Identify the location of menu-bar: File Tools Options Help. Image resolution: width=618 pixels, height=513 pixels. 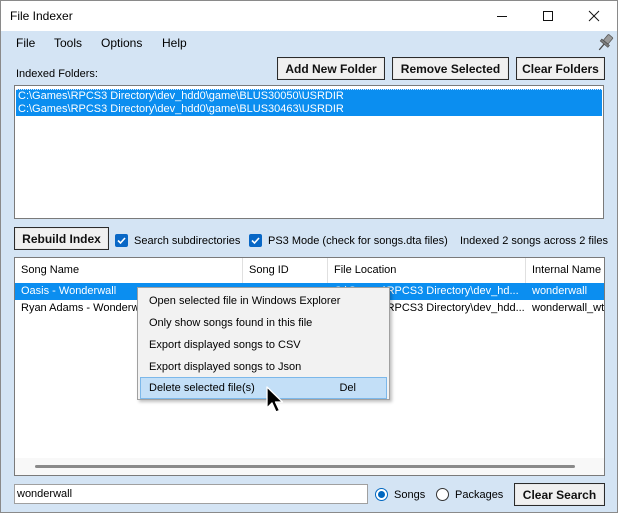
(309, 43).